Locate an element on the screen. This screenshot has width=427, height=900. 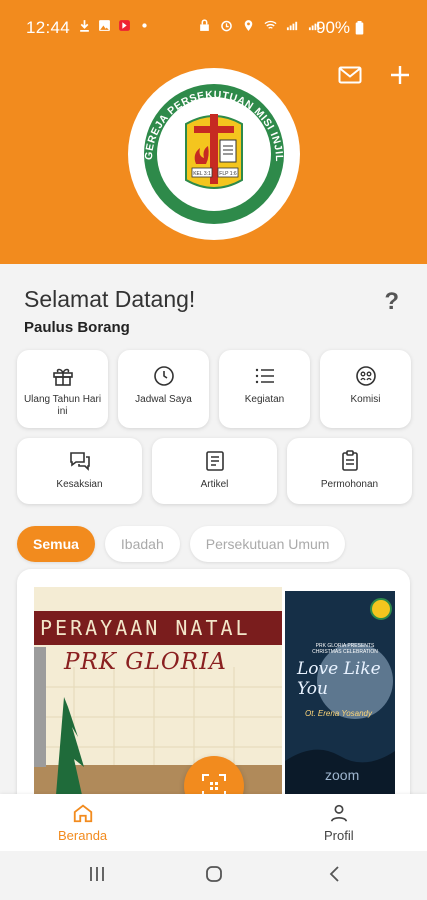
plus-icon is located at coordinates (400, 75).